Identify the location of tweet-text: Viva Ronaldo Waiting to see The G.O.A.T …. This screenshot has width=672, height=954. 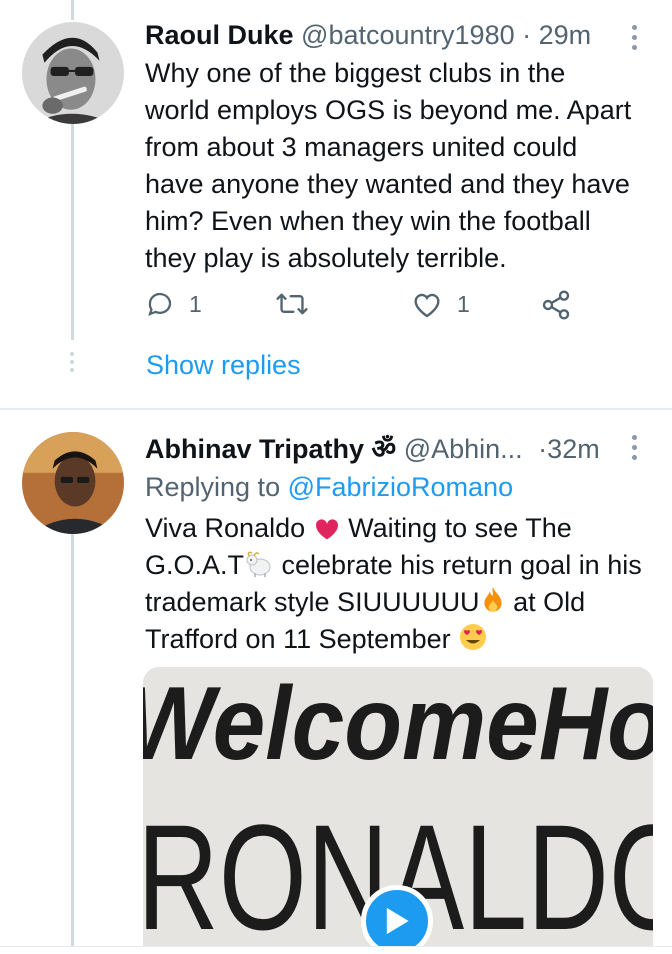
(393, 584).